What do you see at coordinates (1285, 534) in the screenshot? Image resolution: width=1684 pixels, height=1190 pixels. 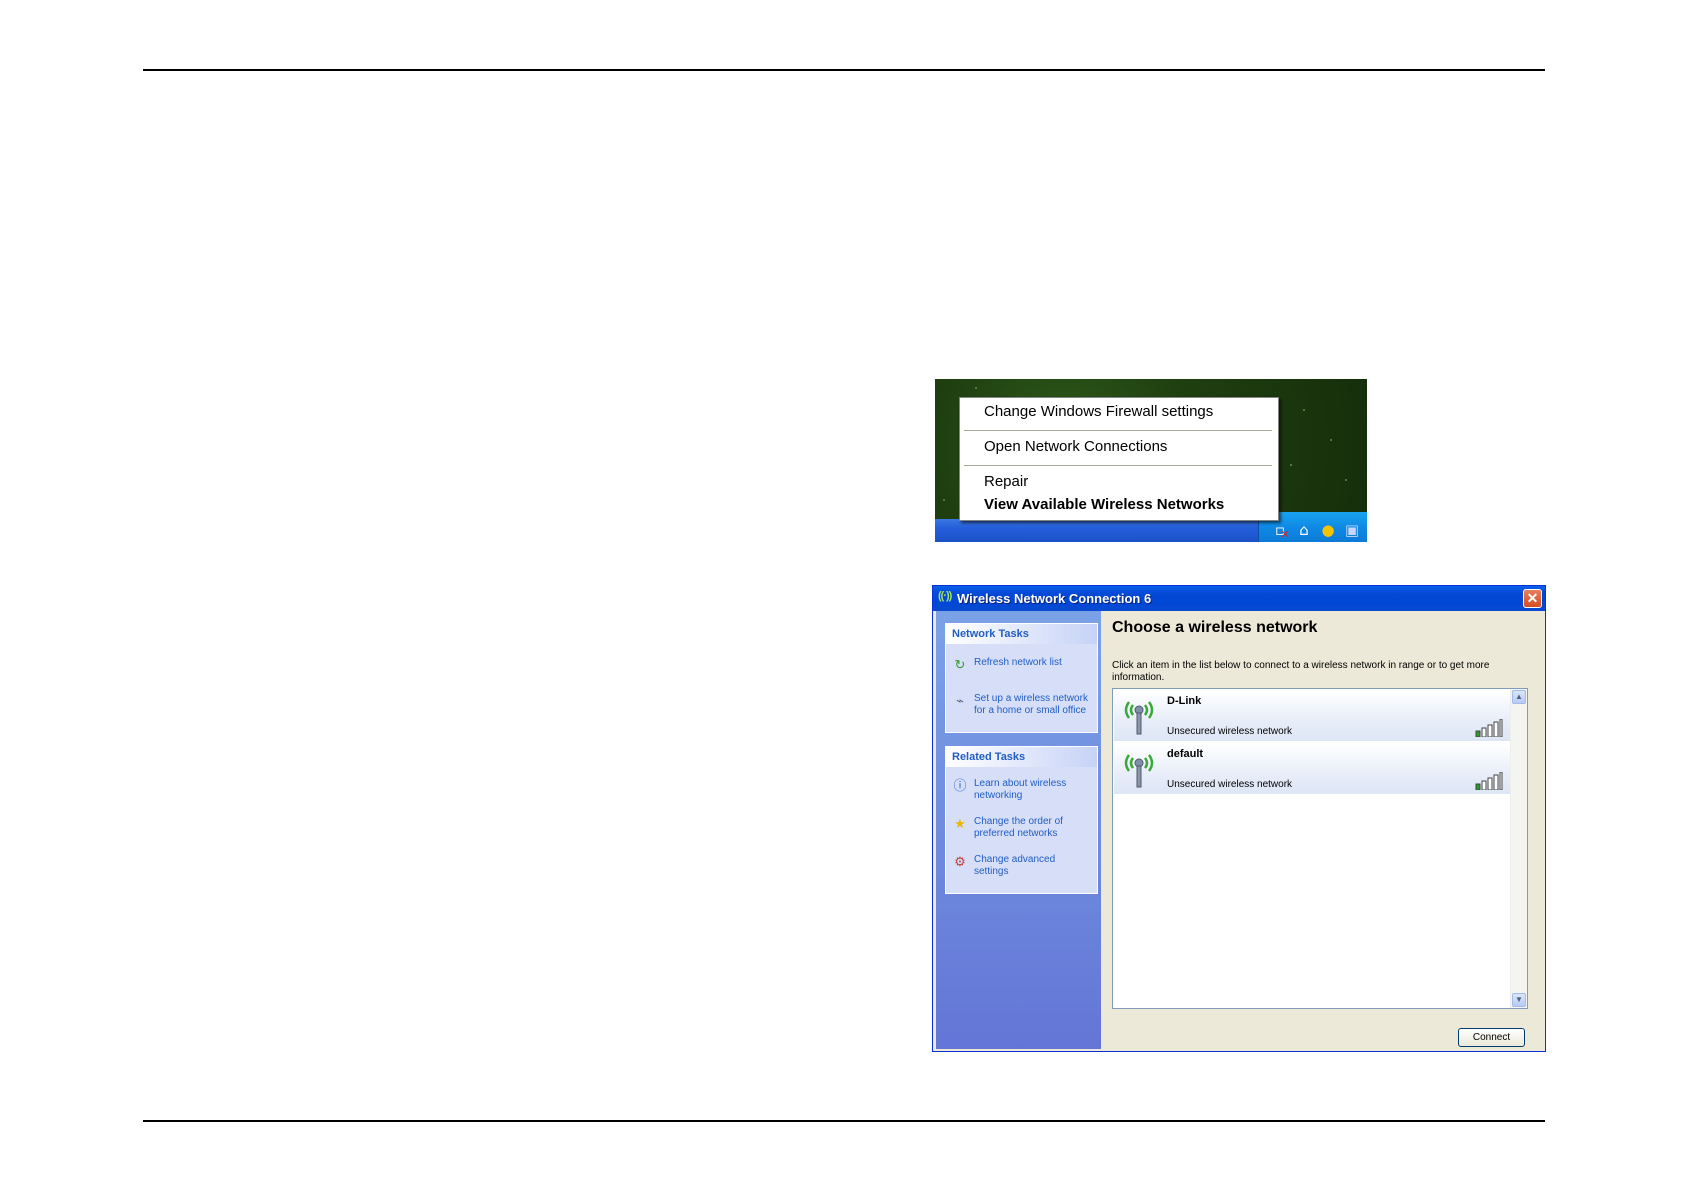 I see `disconnected-x-icon: ✕` at bounding box center [1285, 534].